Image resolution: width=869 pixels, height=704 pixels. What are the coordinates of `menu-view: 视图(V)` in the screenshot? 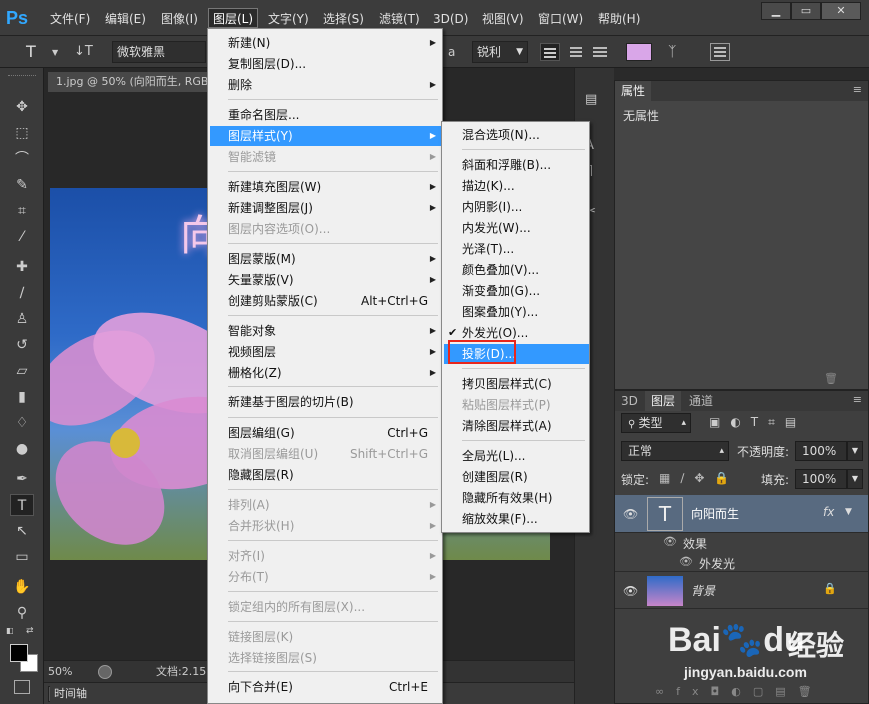 It's located at (503, 19).